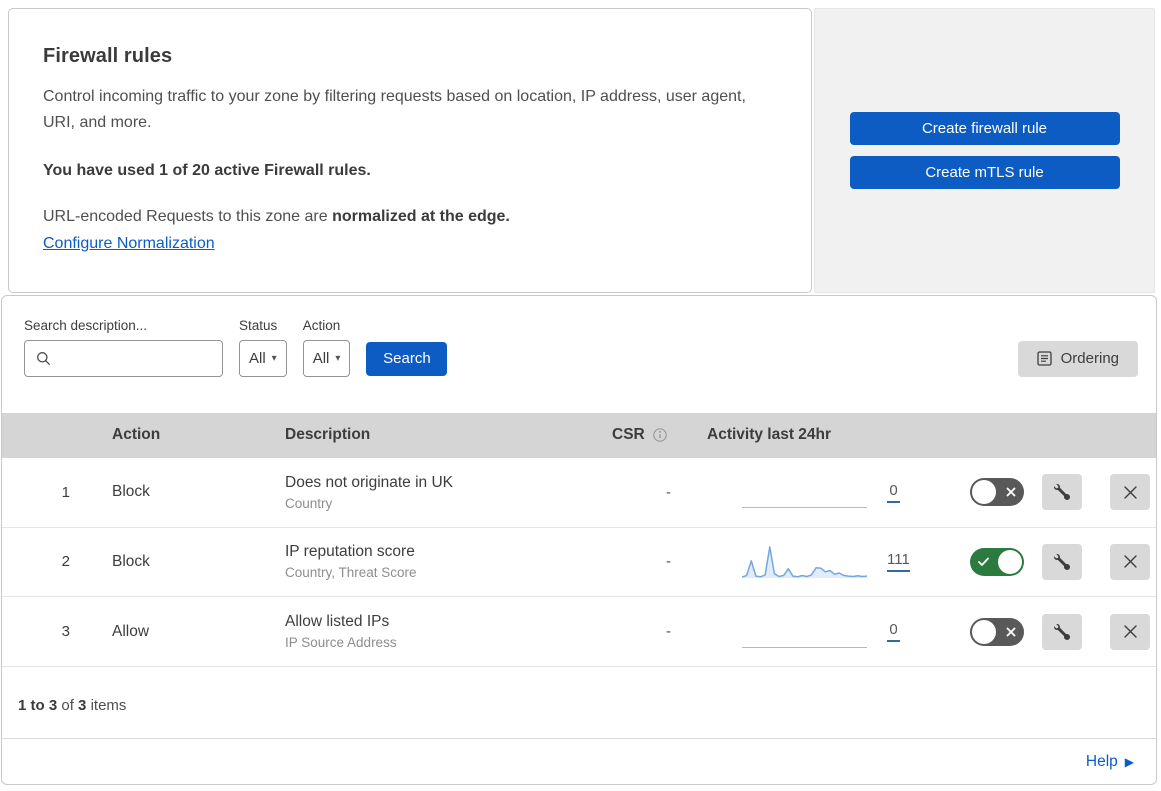  I want to click on status-label: Status, so click(258, 325).